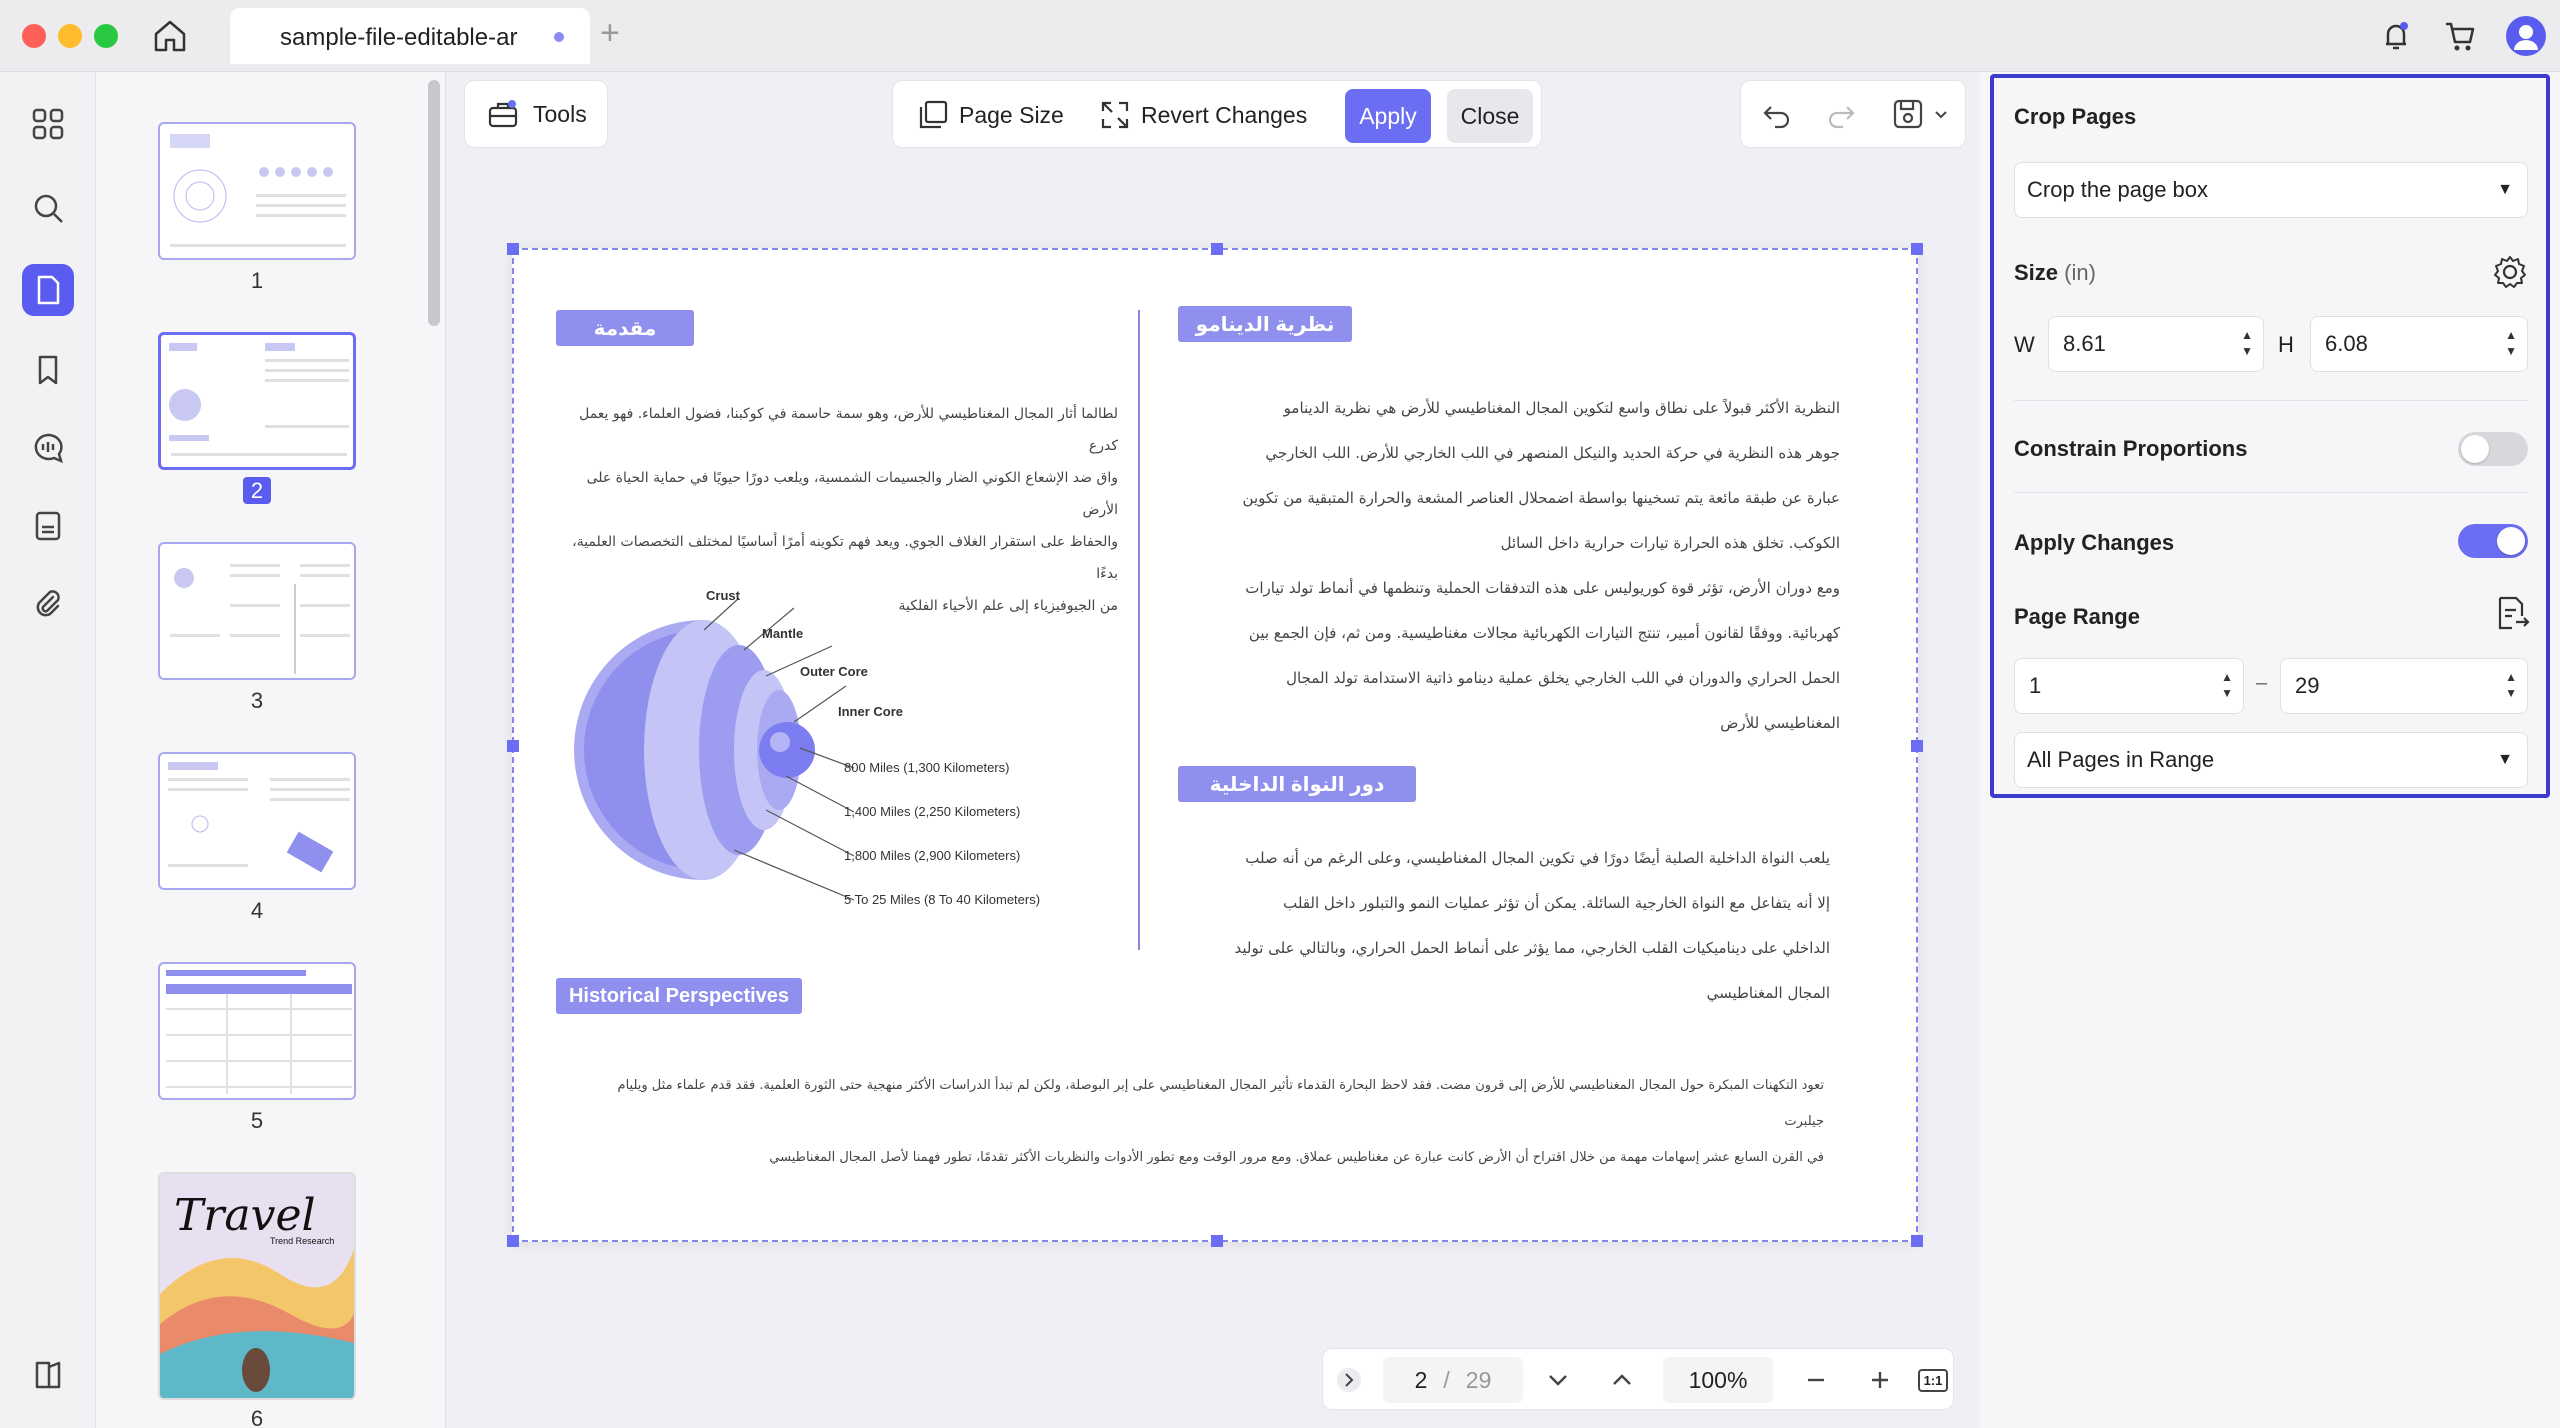 Image resolution: width=2560 pixels, height=1428 pixels. What do you see at coordinates (2121, 759) in the screenshot?
I see `range-mode-value: All Pages in Range` at bounding box center [2121, 759].